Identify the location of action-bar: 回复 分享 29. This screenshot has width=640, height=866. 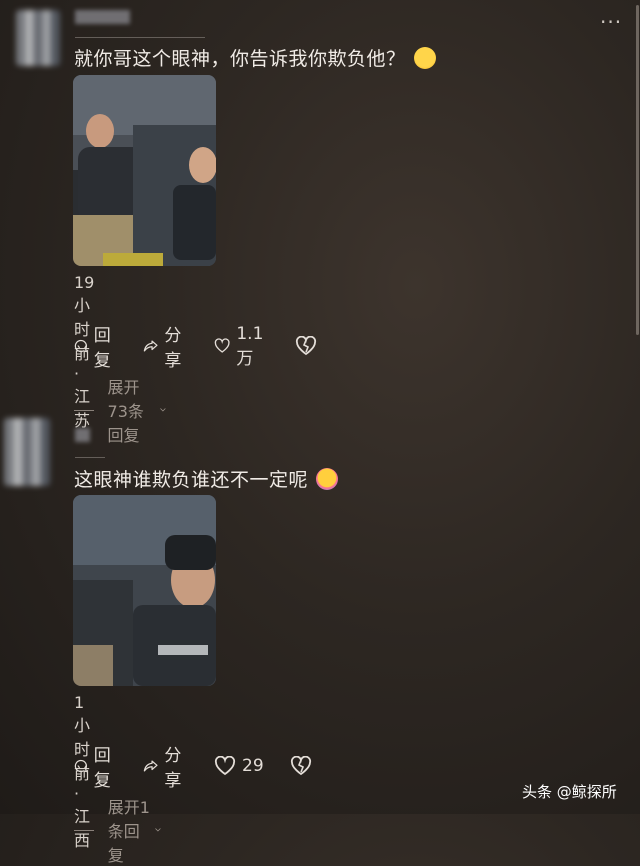
(209, 766).